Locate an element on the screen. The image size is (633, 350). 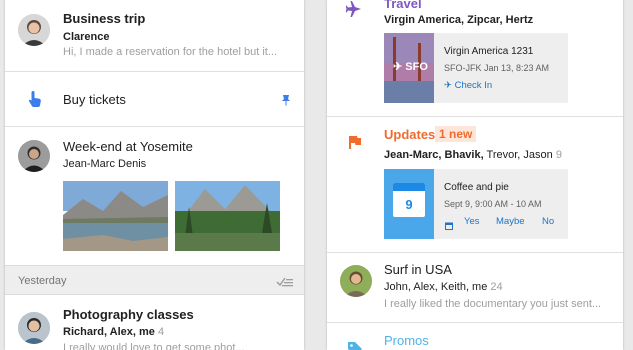
reminder-hand-icon is located at coordinates (35, 101).